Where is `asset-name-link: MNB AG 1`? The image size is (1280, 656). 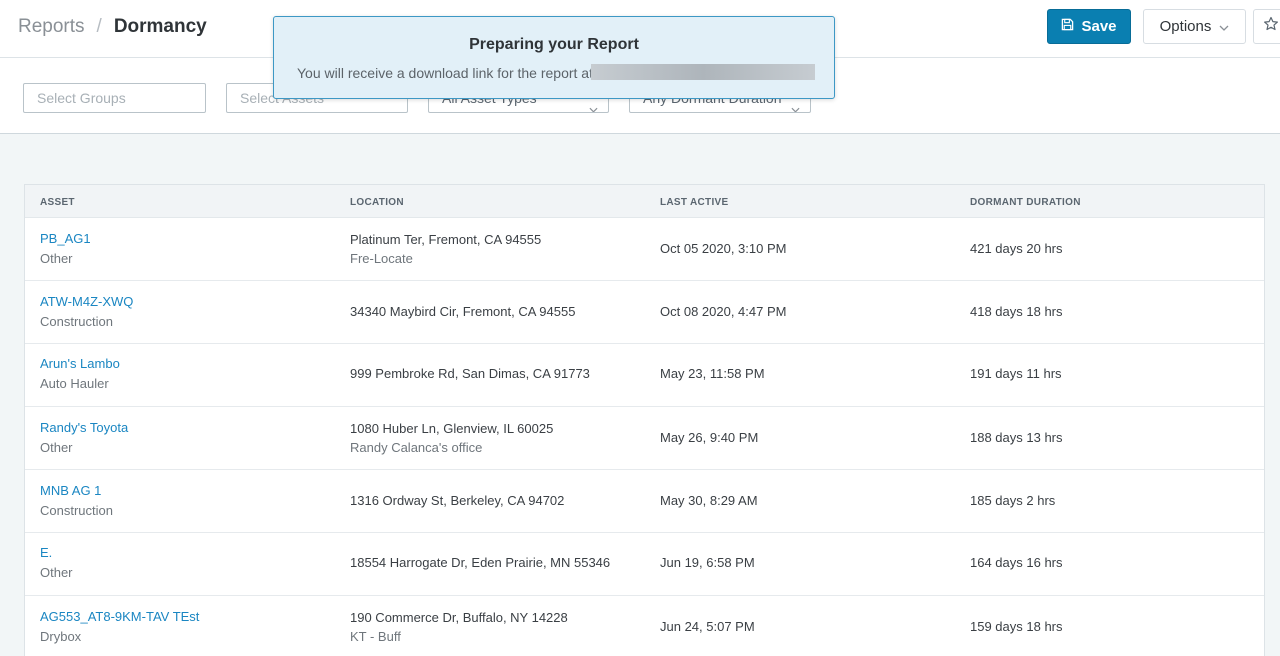
asset-name-link: MNB AG 1 is located at coordinates (70, 490).